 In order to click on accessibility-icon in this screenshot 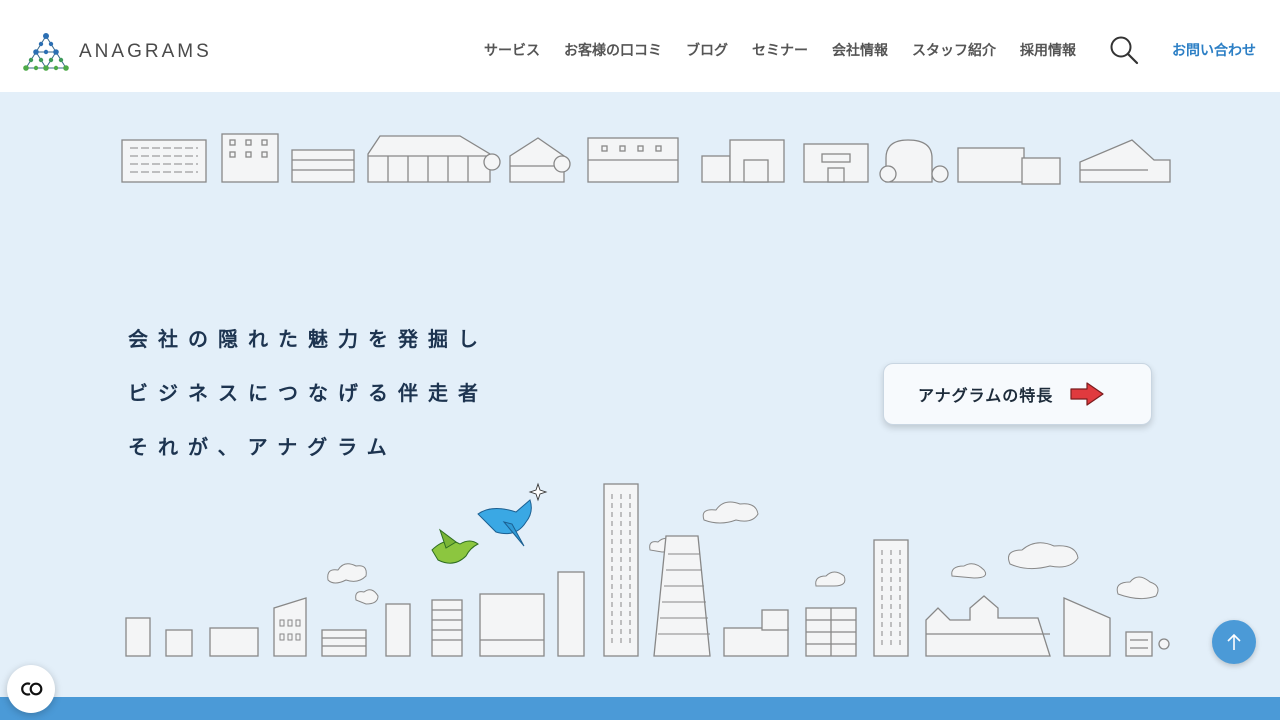, I will do `click(32, 689)`.